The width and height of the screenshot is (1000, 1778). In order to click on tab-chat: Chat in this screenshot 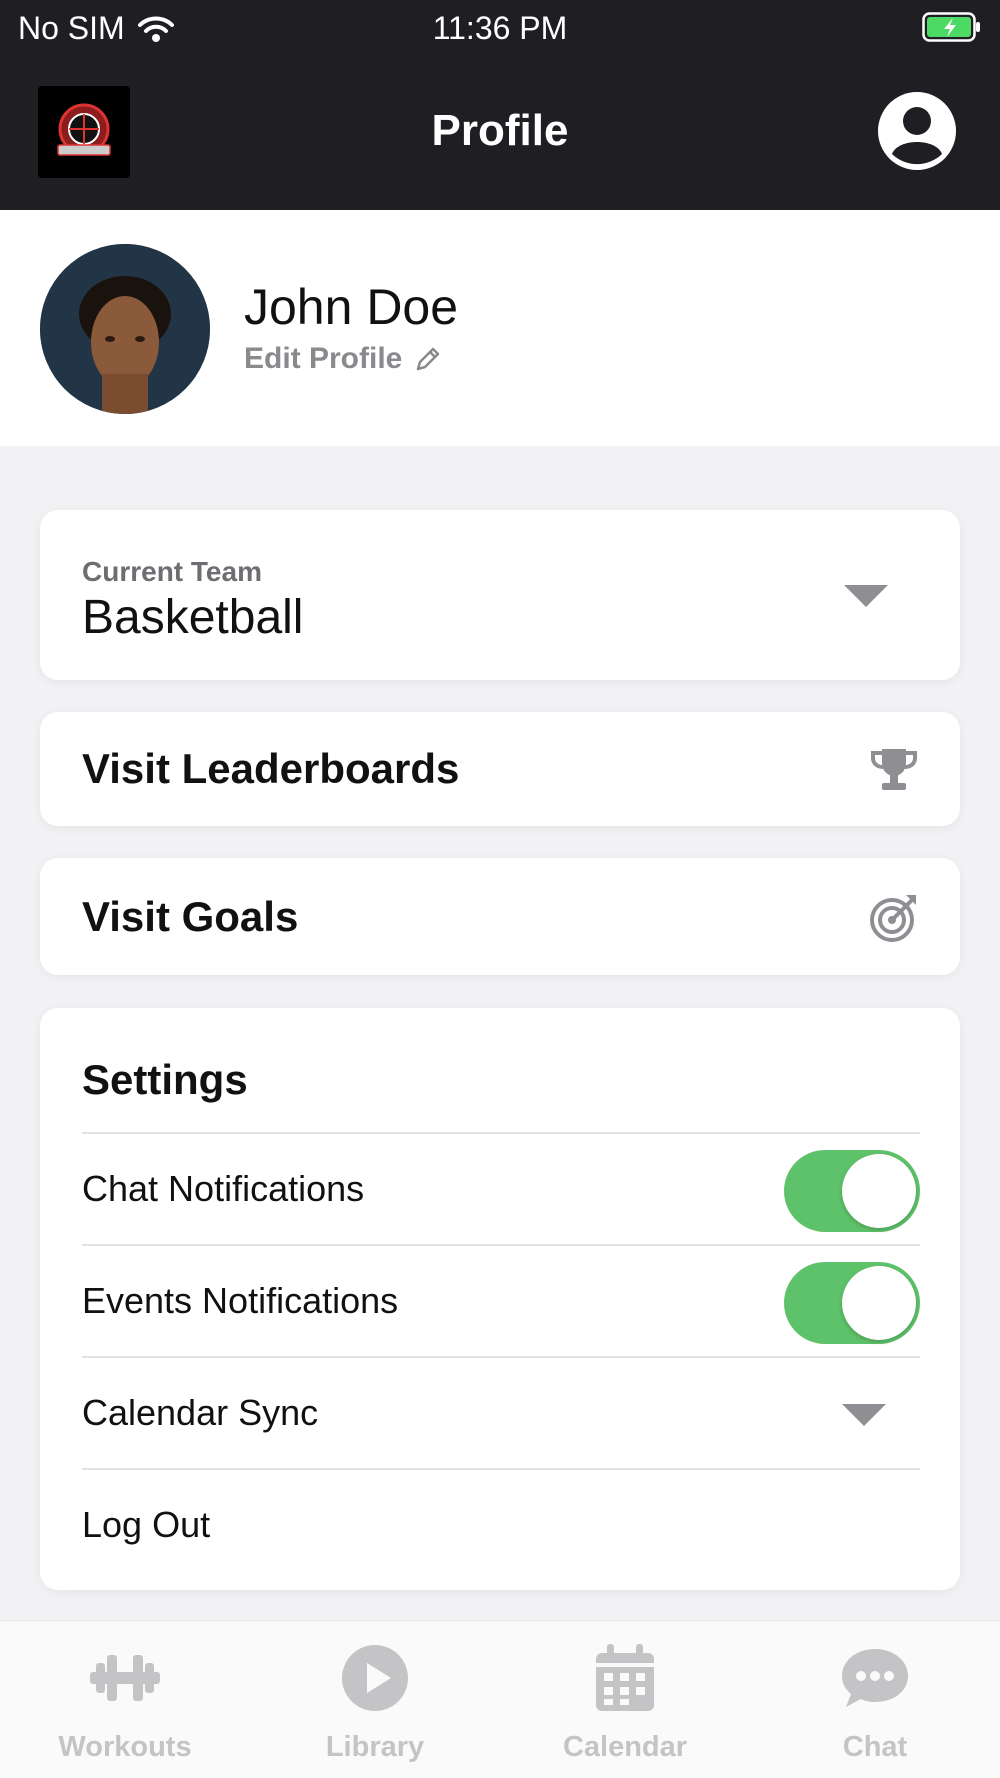, I will do `click(875, 1699)`.